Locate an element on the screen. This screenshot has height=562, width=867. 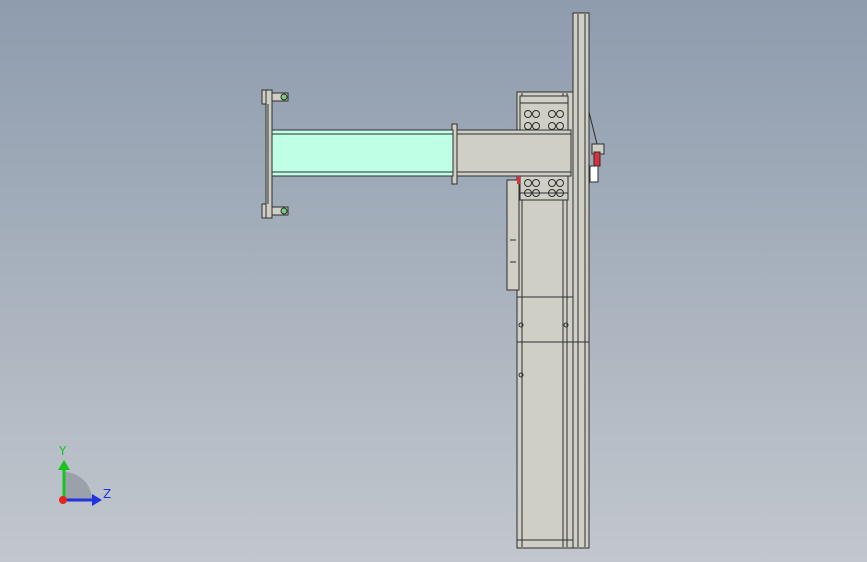
vertical-column is located at coordinates (548, 280).